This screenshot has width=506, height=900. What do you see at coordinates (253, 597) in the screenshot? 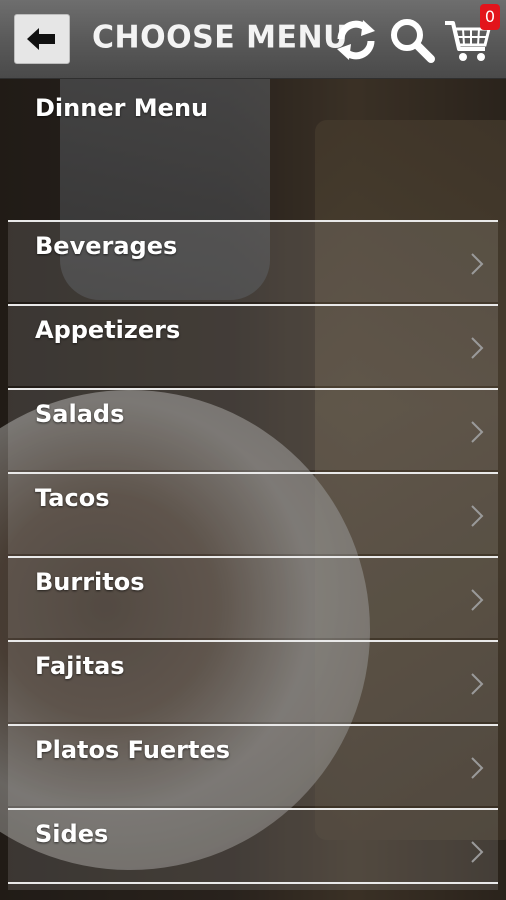
I see `menu-item-burritos: Burritos` at bounding box center [253, 597].